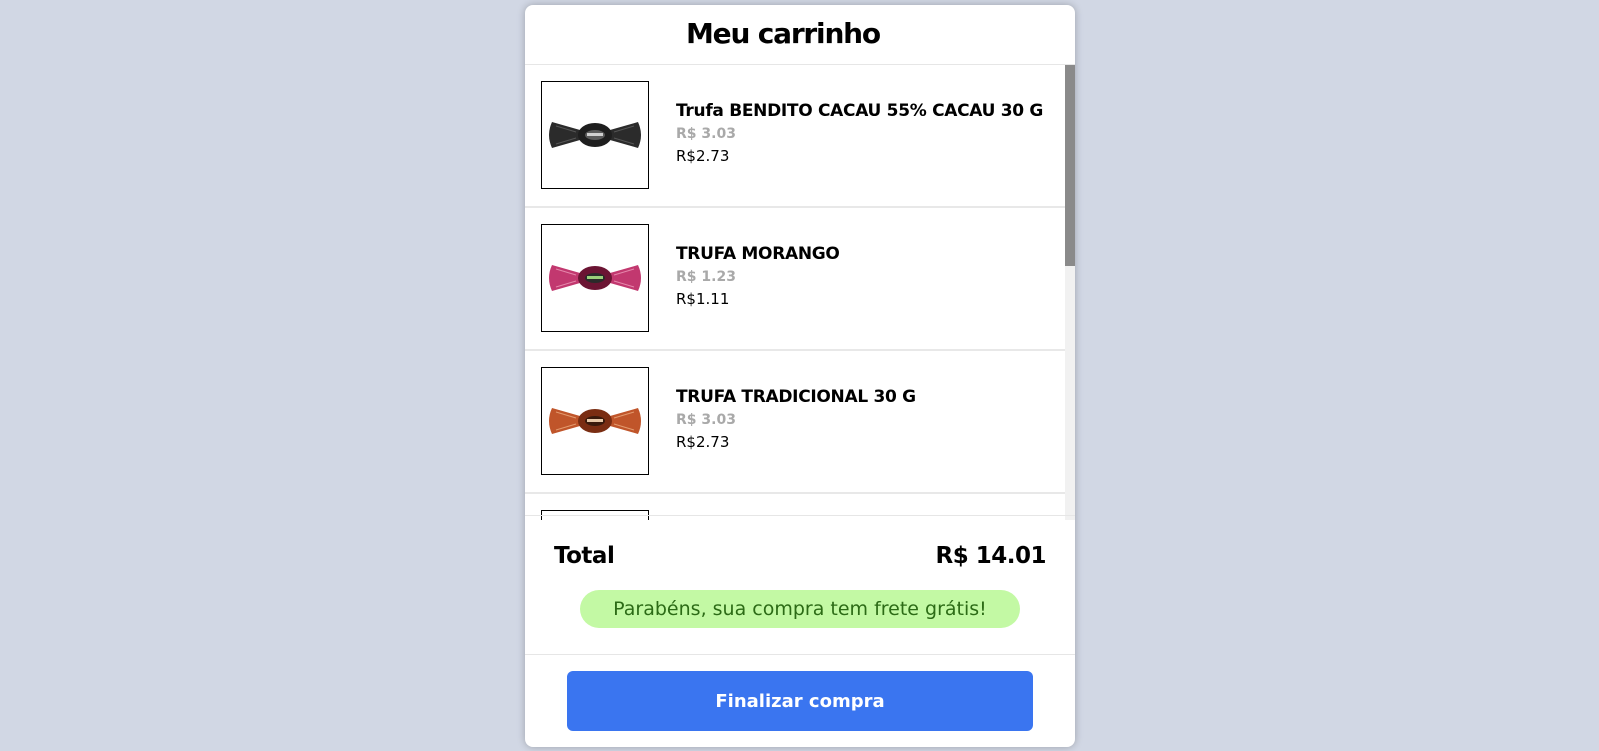  I want to click on truffle-orange-wrapper-icon, so click(595, 421).